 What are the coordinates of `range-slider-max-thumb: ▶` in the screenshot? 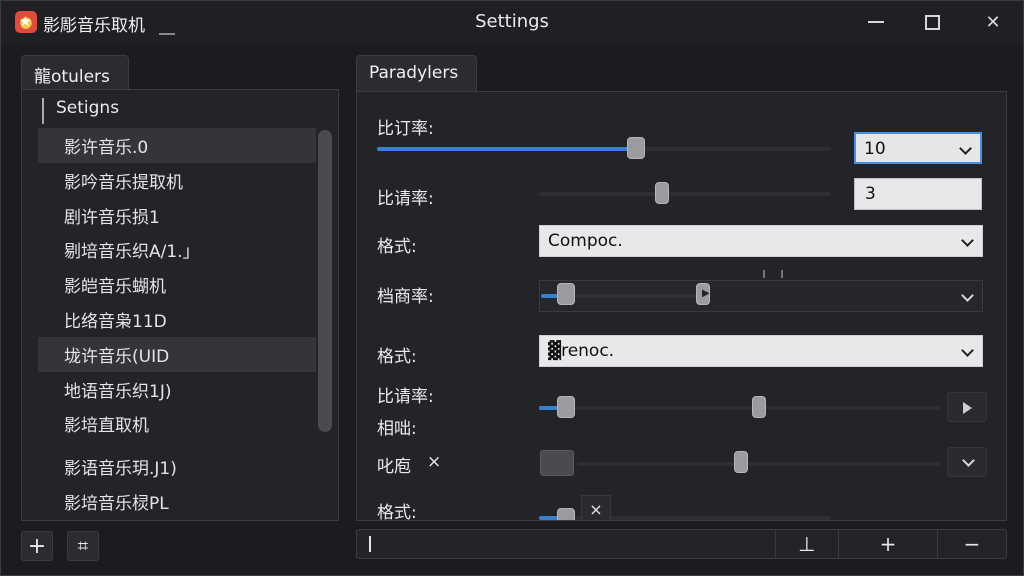 It's located at (703, 294).